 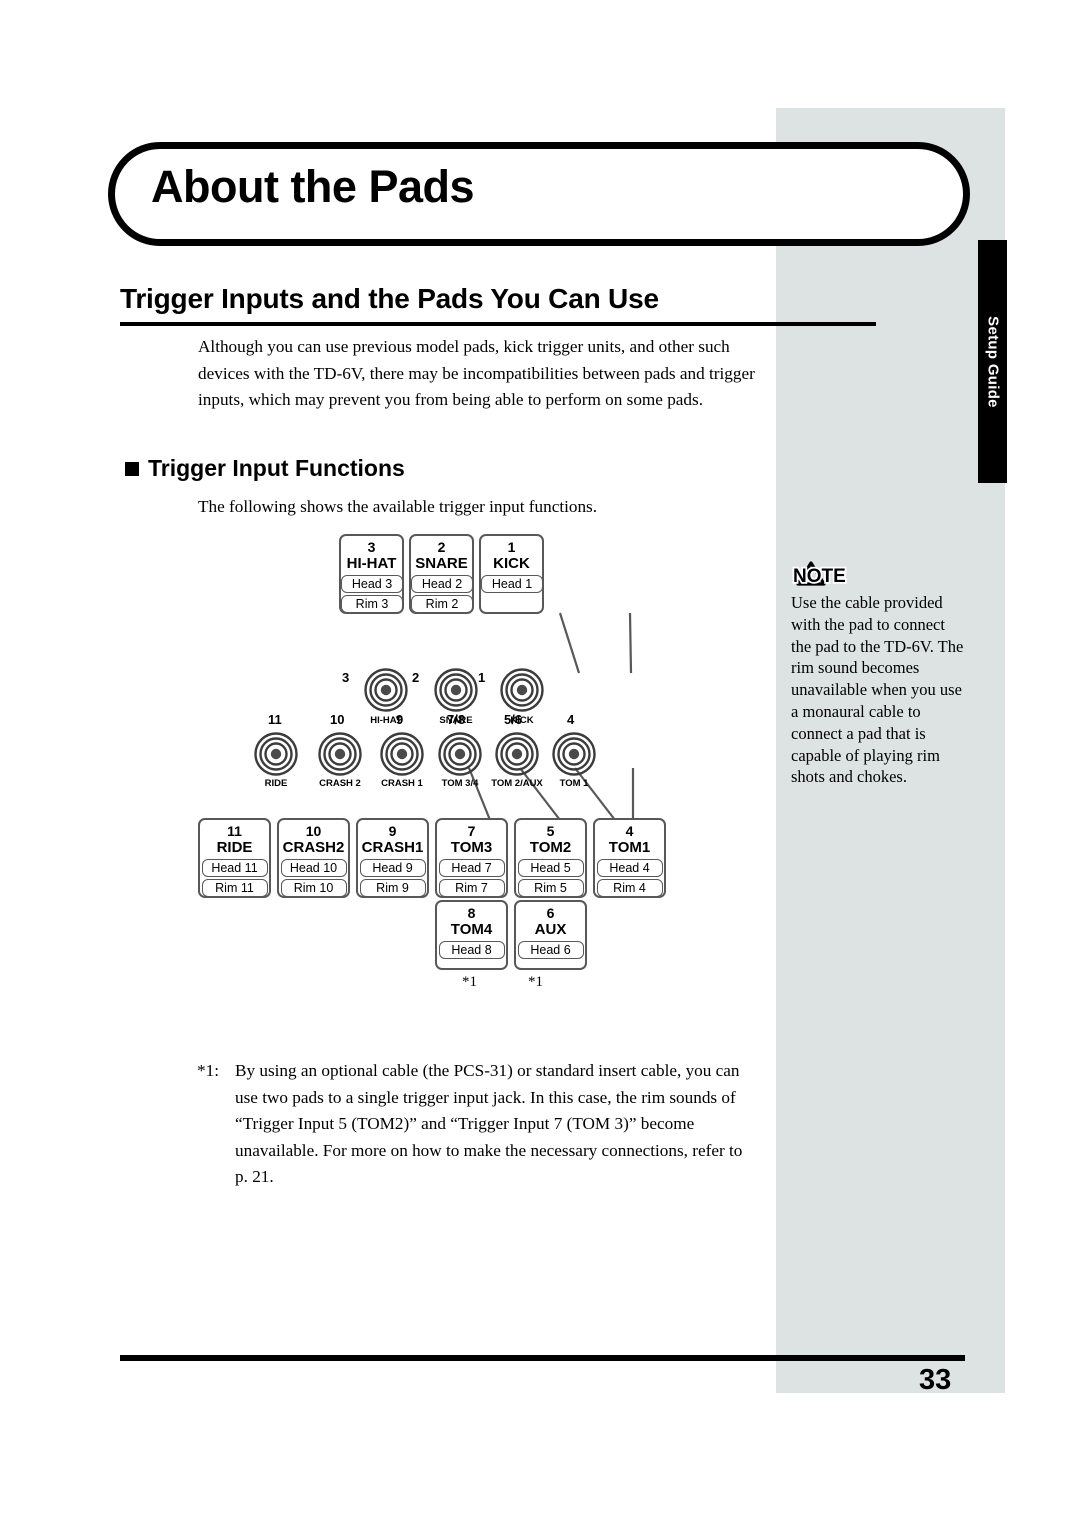 What do you see at coordinates (441, 547) in the screenshot?
I see `pad-number: 2` at bounding box center [441, 547].